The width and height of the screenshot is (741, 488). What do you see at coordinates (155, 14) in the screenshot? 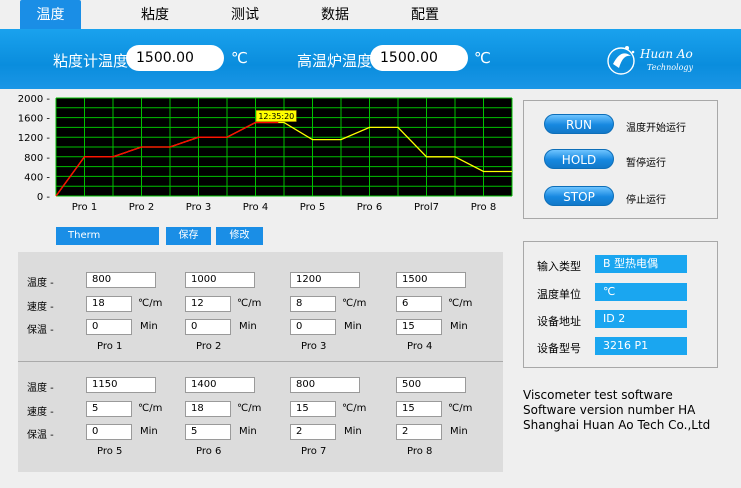
I see `tab-viscosity: 粘度` at bounding box center [155, 14].